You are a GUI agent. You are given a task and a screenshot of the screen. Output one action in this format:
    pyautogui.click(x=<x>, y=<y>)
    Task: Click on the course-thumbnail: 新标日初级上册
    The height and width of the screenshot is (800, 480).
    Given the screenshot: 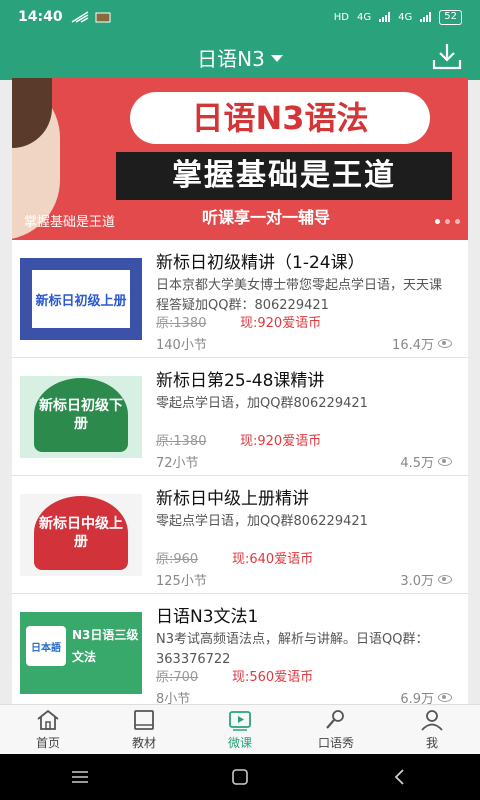 What is the action you would take?
    pyautogui.click(x=81, y=299)
    